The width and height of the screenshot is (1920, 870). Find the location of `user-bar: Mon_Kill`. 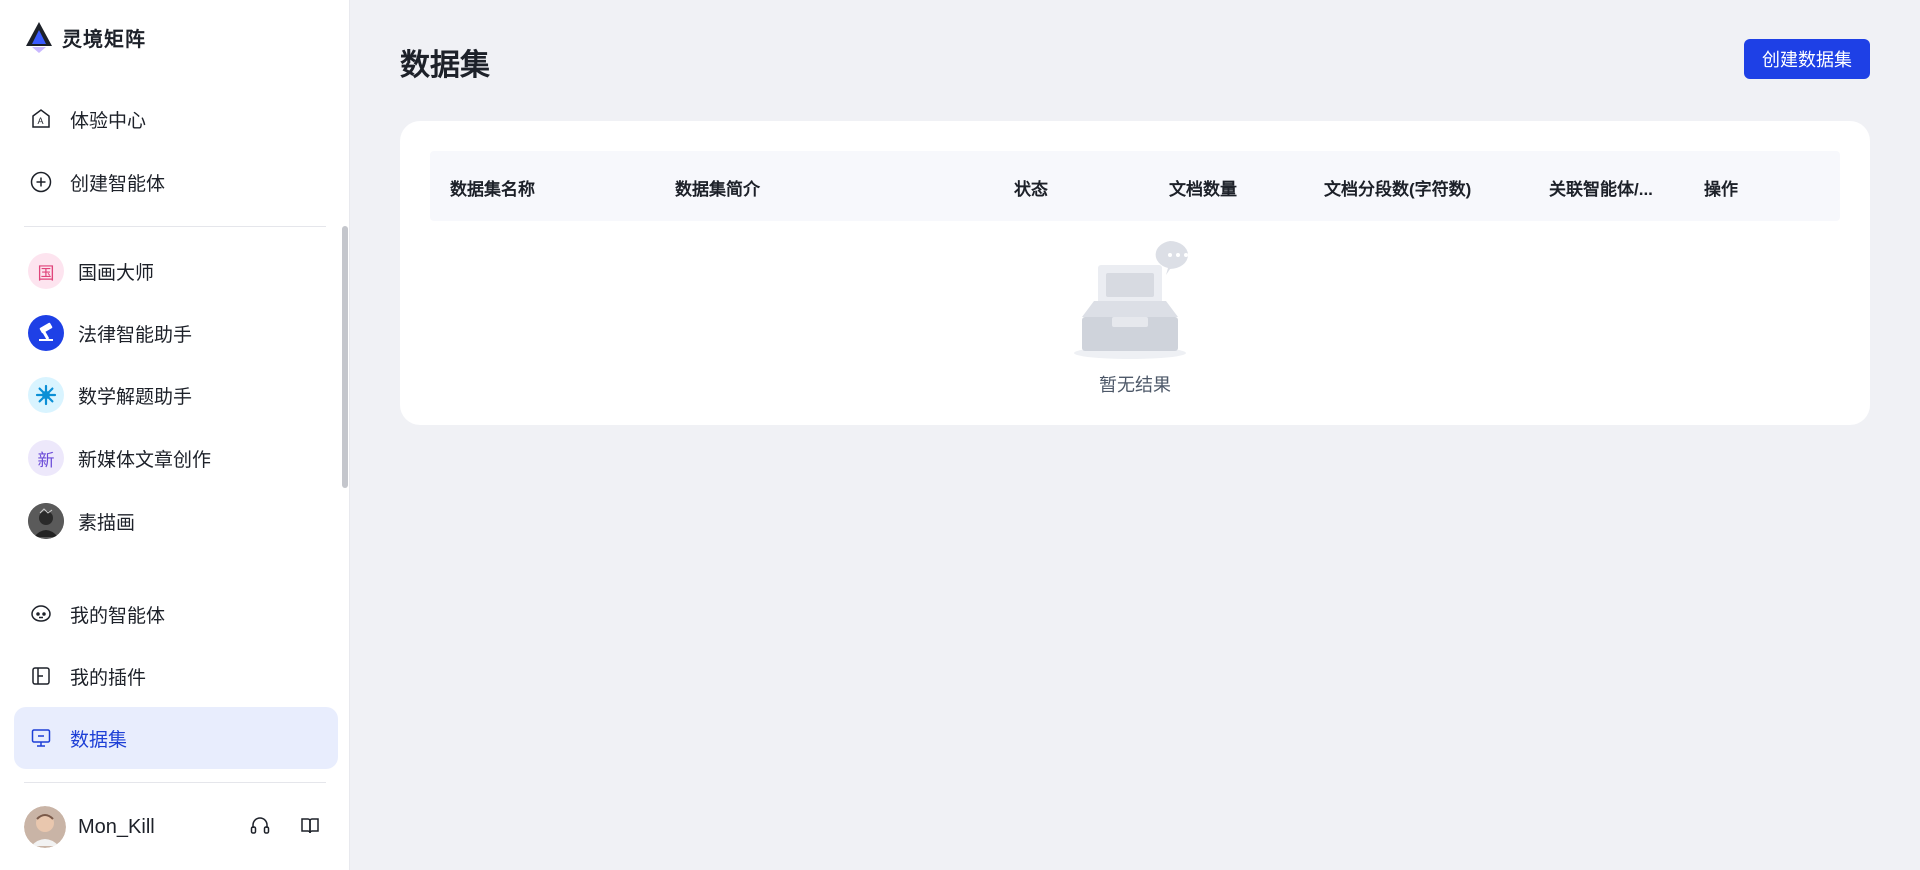

user-bar: Mon_Kill is located at coordinates (174, 827).